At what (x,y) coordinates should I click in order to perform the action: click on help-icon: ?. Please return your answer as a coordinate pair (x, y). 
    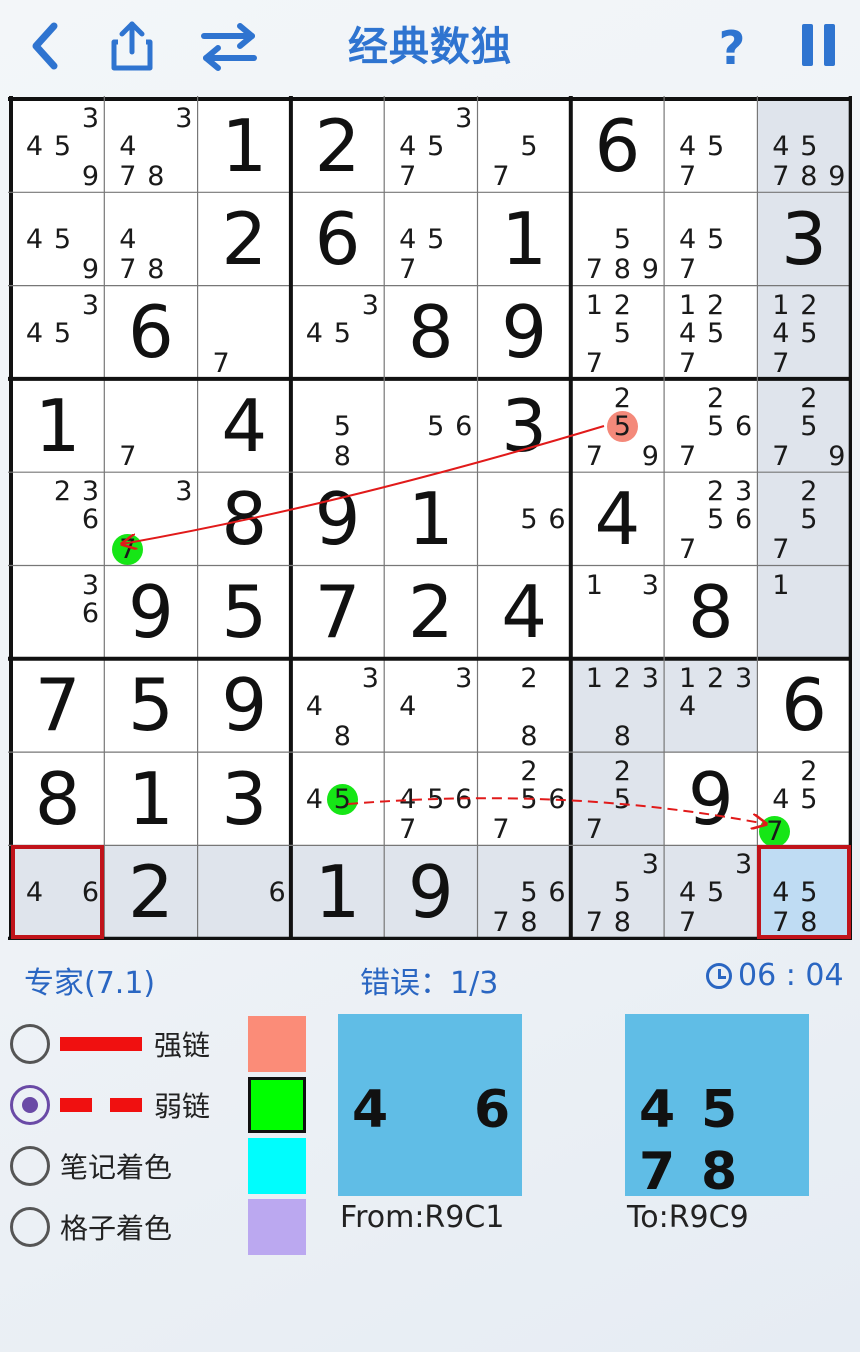
    Looking at the image, I should click on (732, 46).